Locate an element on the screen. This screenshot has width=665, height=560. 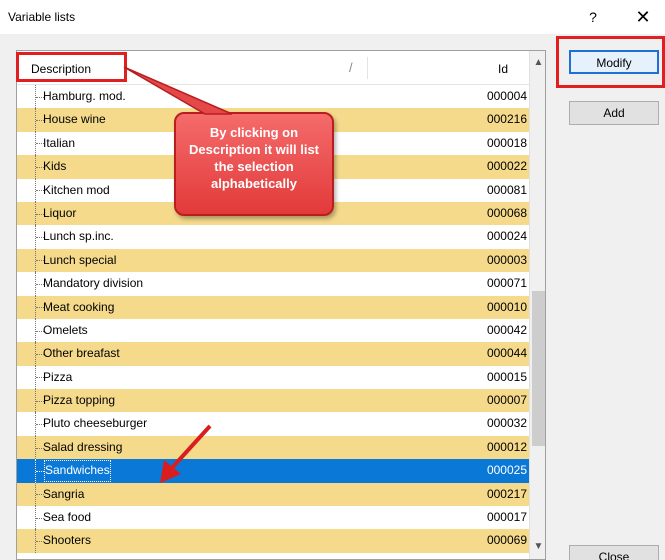
help-button: ? is located at coordinates (593, 17).